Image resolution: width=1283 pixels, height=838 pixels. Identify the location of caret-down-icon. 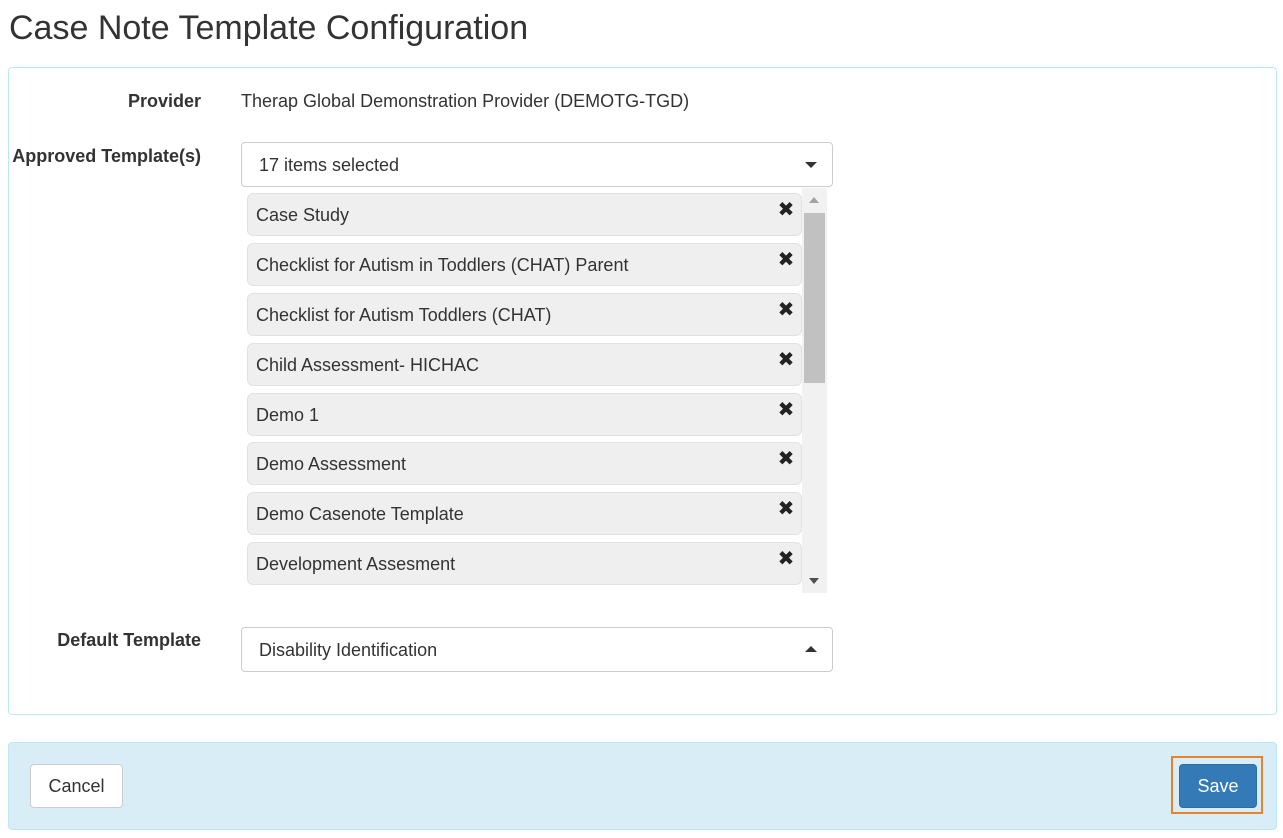
(811, 165).